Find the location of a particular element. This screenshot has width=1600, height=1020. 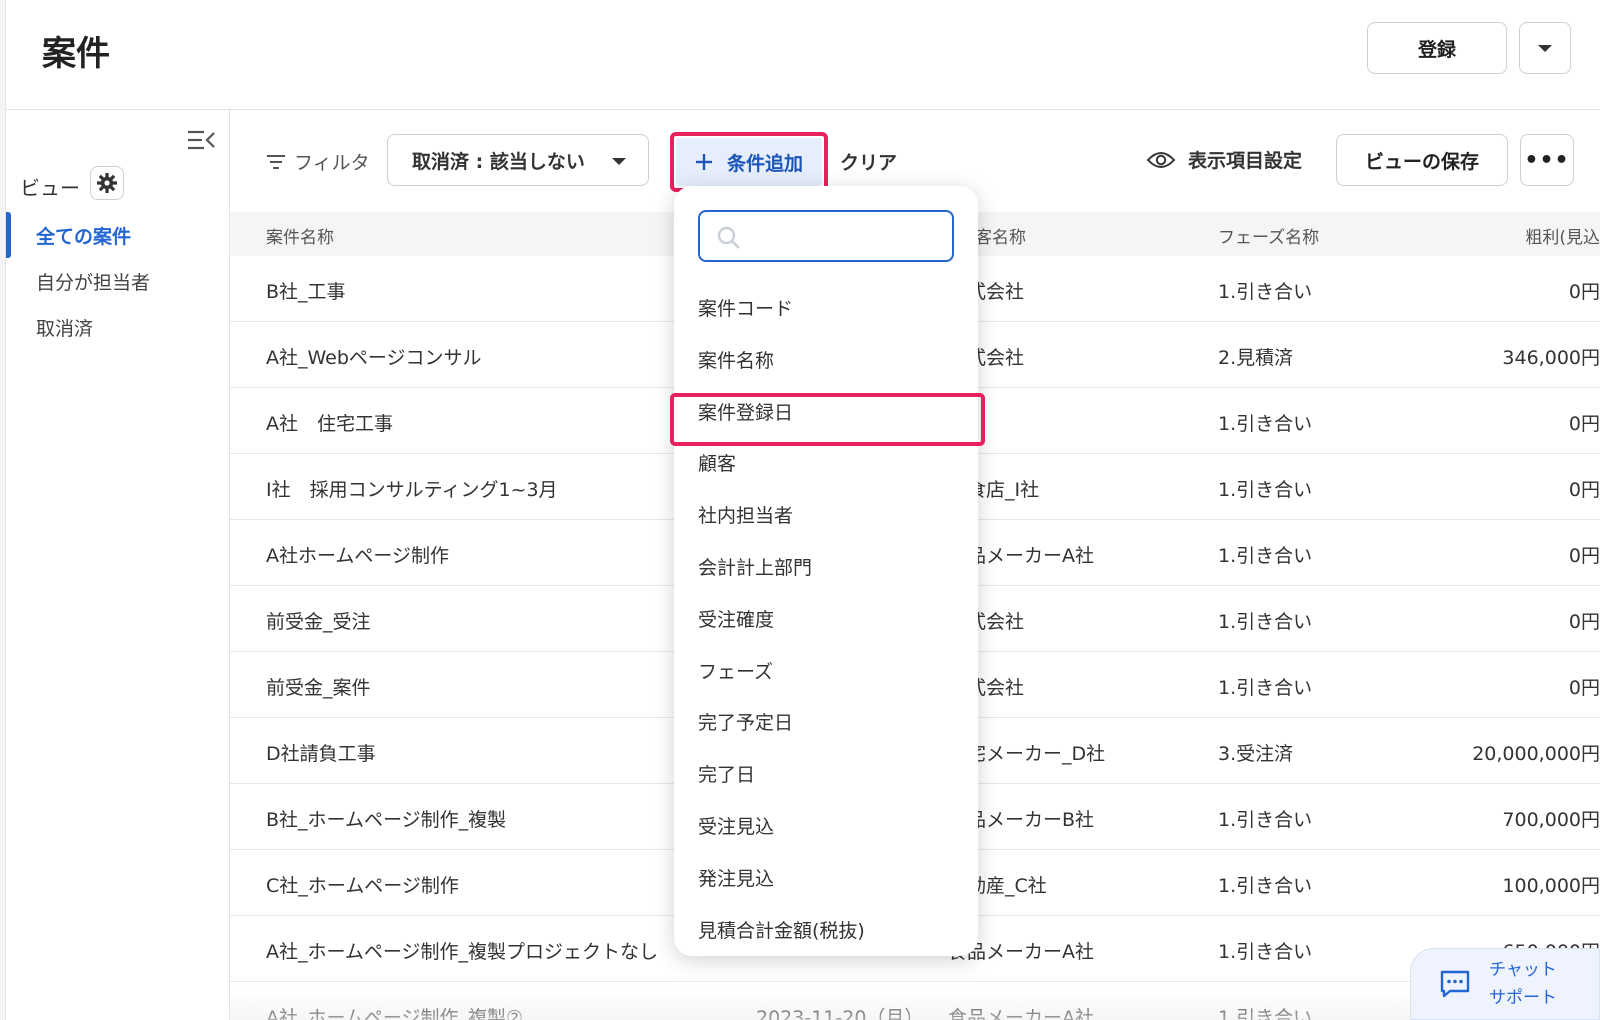

dropdown-item: 案件コード is located at coordinates (745, 307).